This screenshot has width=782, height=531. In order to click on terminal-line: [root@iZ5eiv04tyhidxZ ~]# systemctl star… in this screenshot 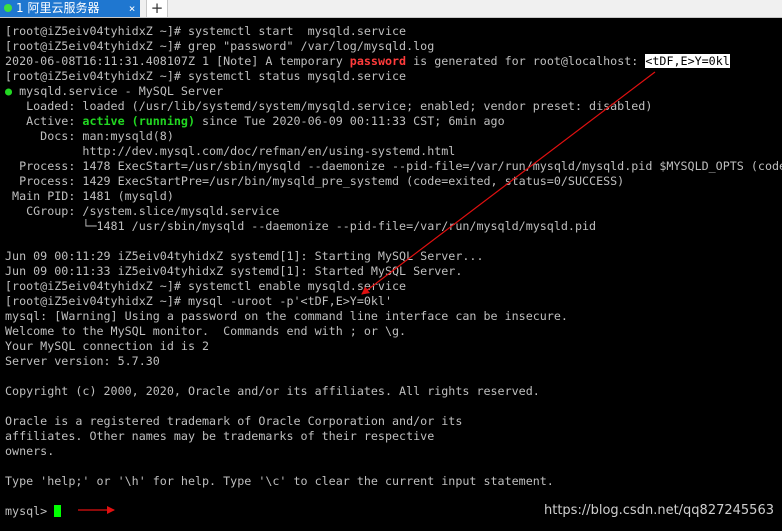, I will do `click(206, 31)`.